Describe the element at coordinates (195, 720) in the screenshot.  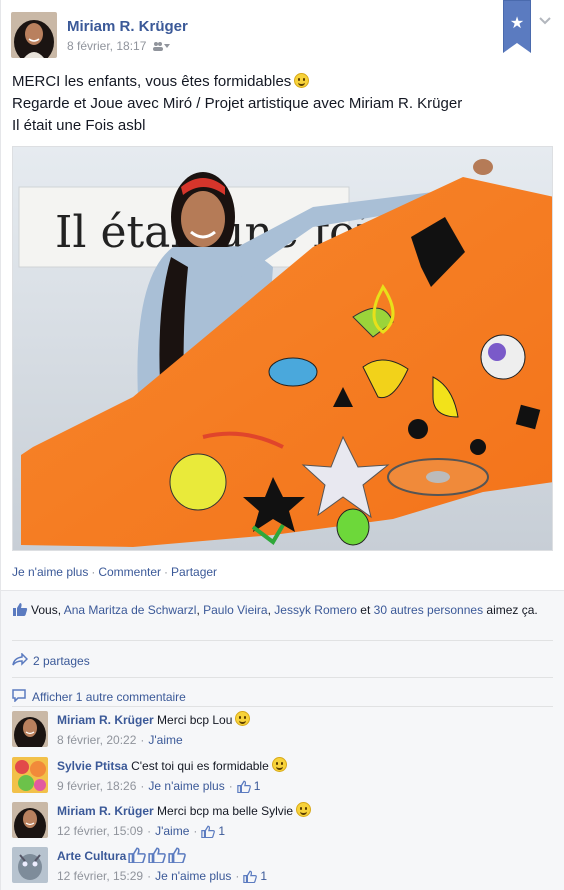
I see `comment-text: Merci bcp Lou` at that location.